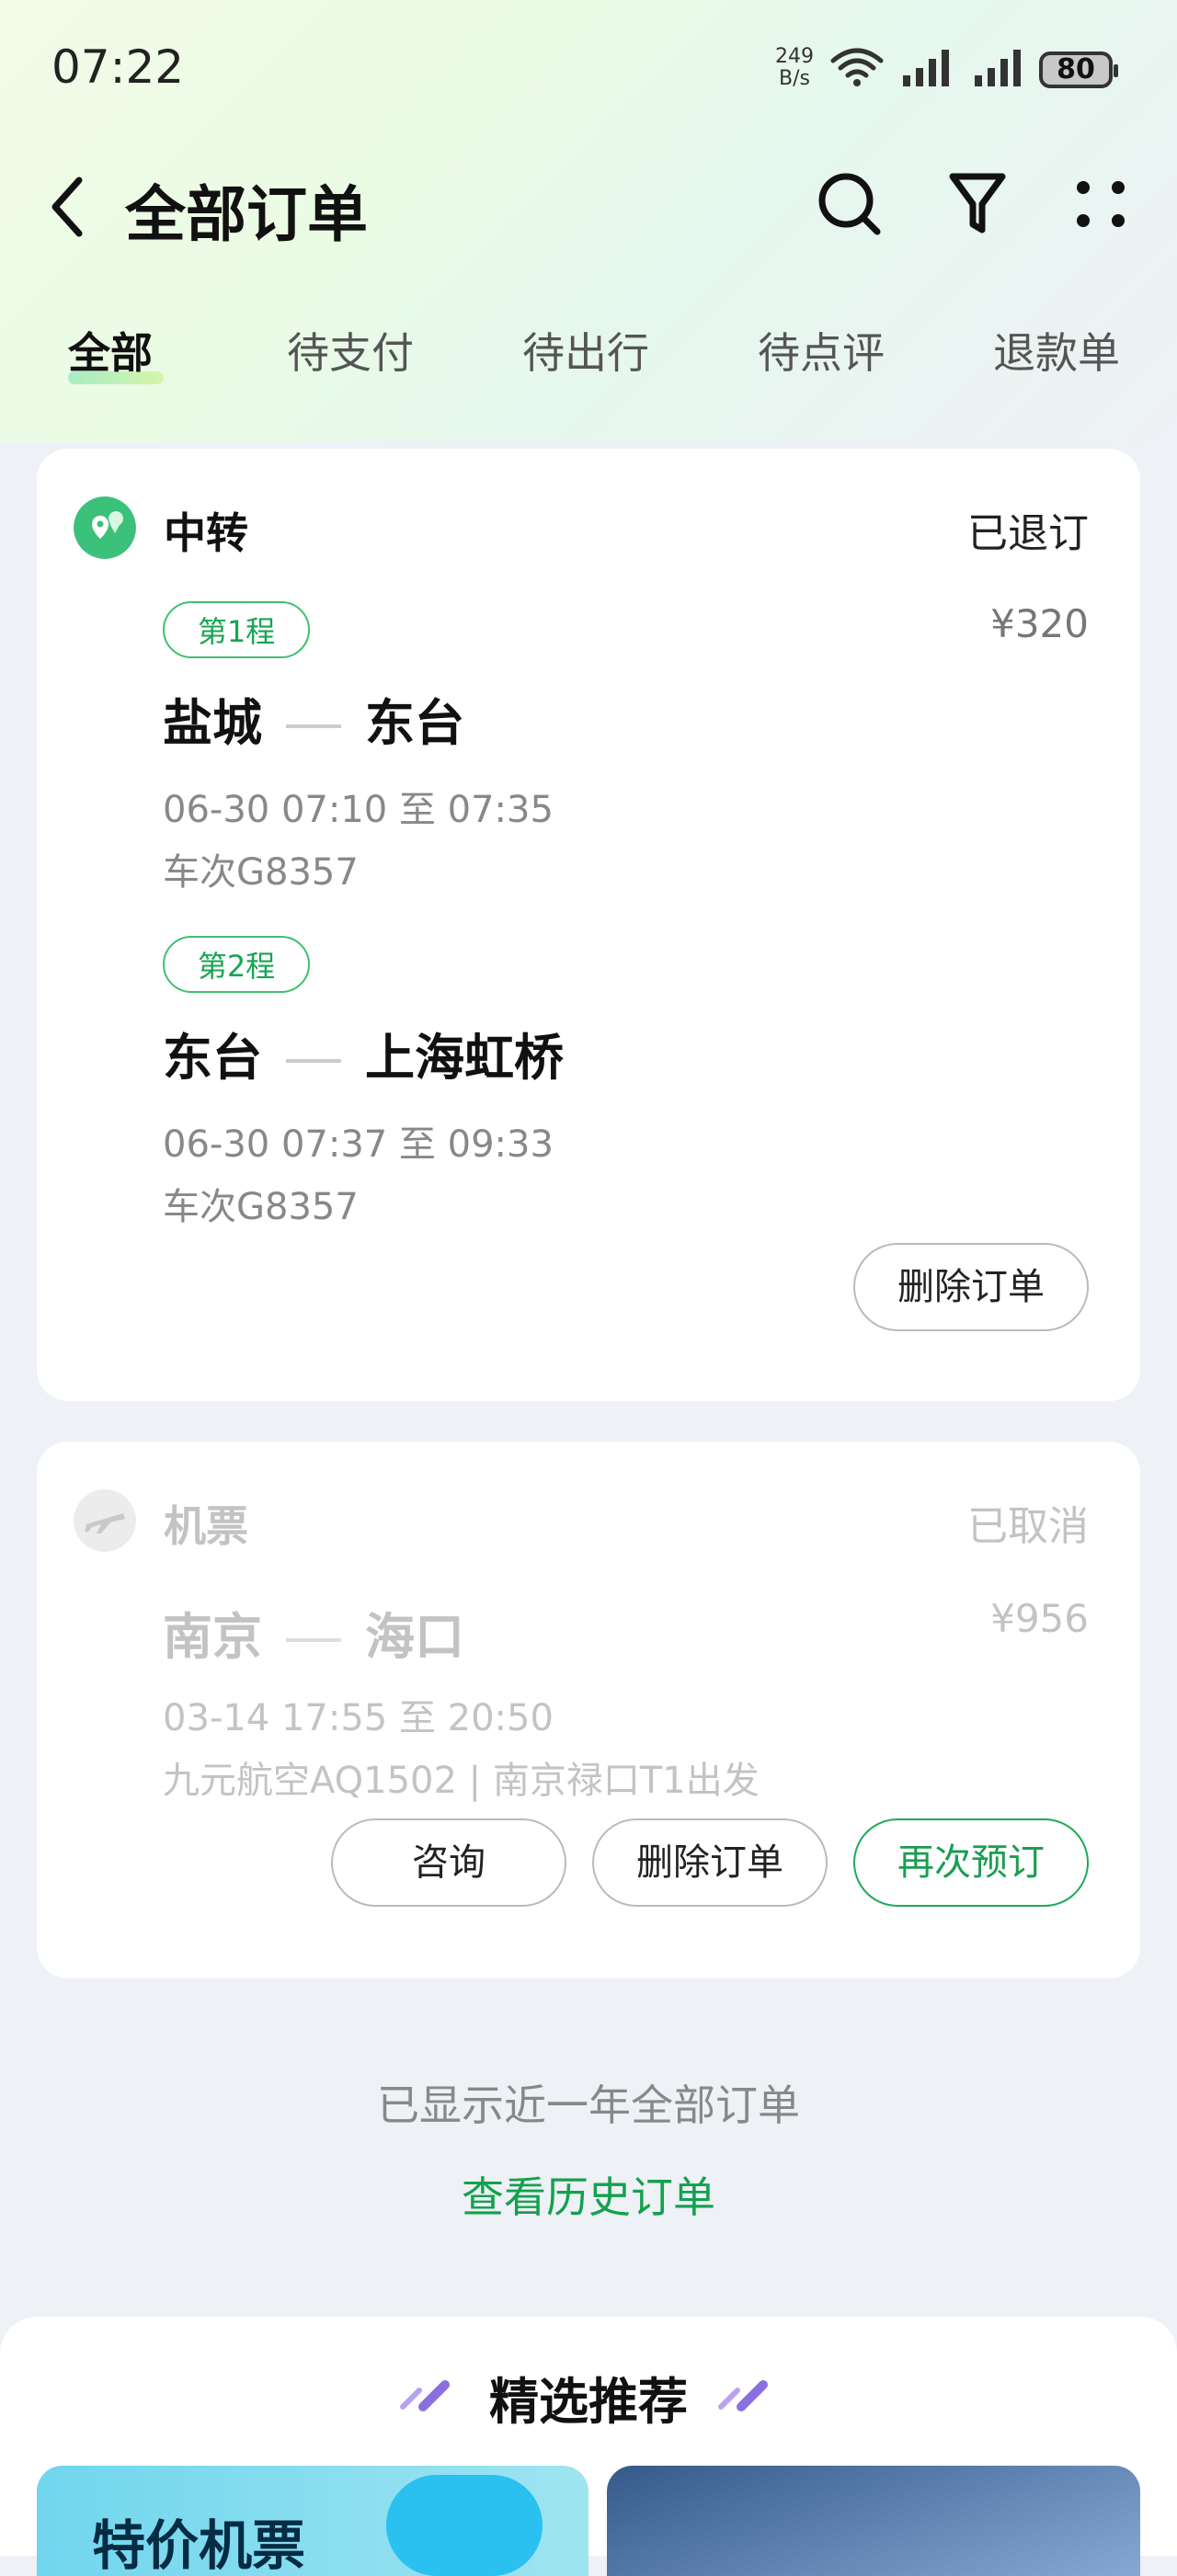 This screenshot has height=2576, width=1177. Describe the element at coordinates (464, 2525) in the screenshot. I see `banner-illustration` at that location.